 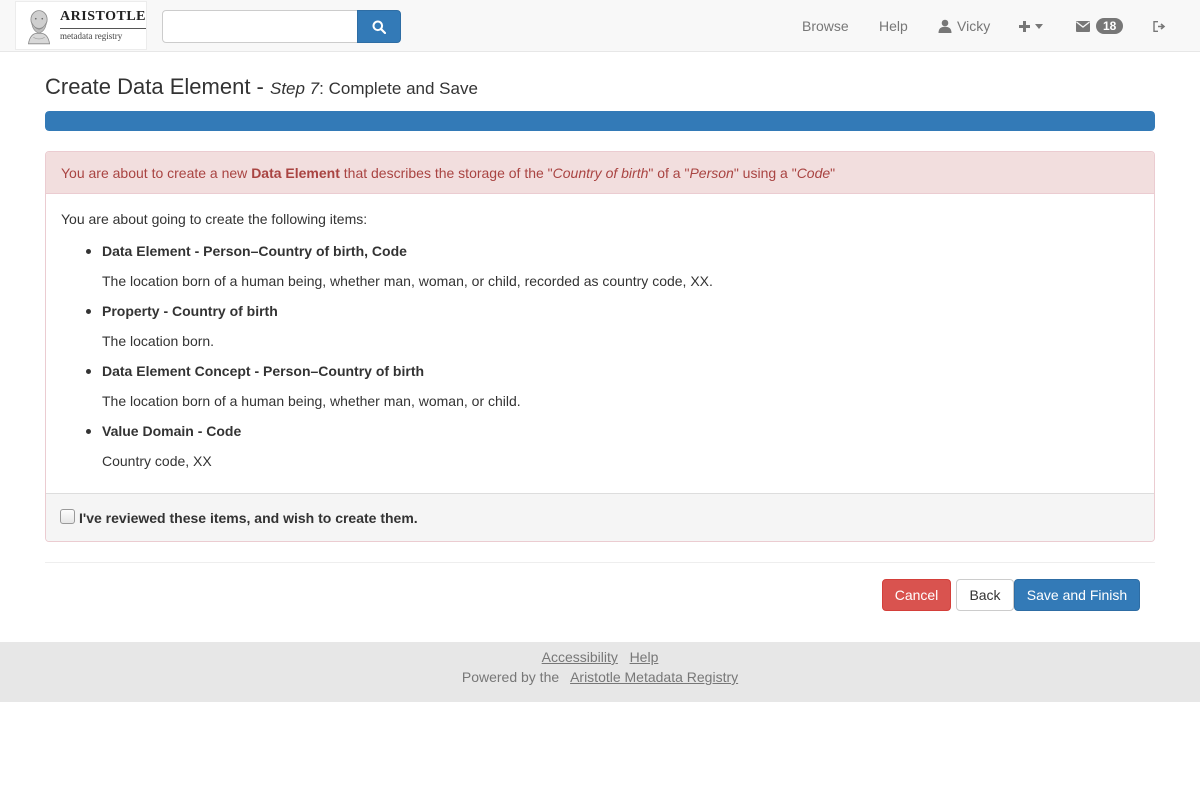 I want to click on aristotle-bust-icon, so click(x=39, y=26).